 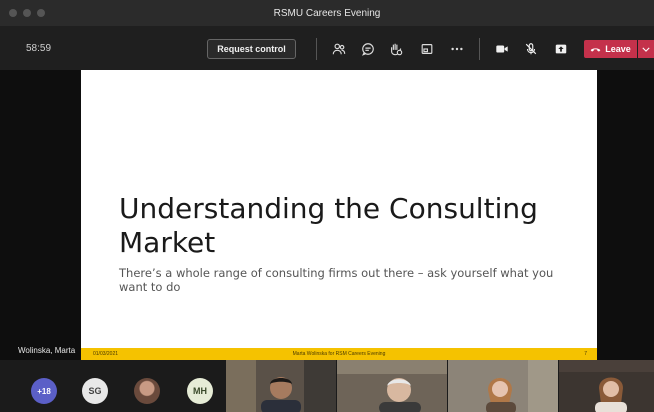 What do you see at coordinates (585, 354) in the screenshot?
I see `slide-page-number: 7` at bounding box center [585, 354].